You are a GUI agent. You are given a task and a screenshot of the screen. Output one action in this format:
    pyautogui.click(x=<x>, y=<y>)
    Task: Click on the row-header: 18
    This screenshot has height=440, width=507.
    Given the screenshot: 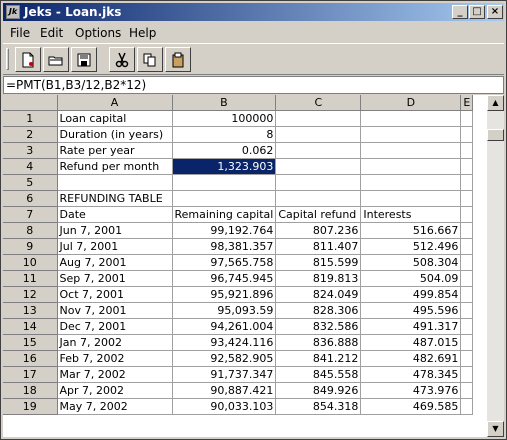 What is the action you would take?
    pyautogui.click(x=30, y=390)
    